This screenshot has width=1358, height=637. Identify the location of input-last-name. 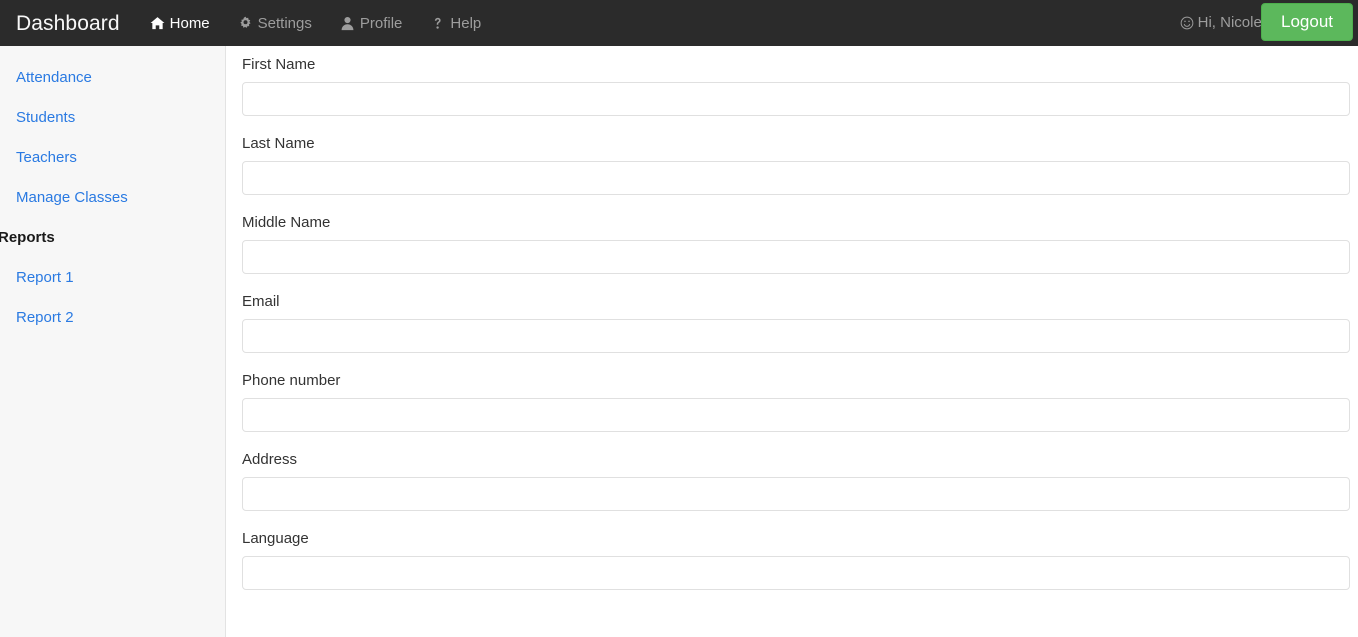
(796, 178).